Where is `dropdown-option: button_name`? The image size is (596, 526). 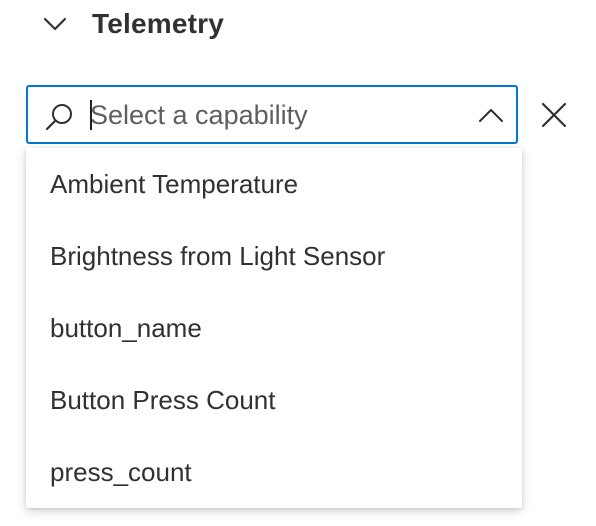
dropdown-option: button_name is located at coordinates (274, 328).